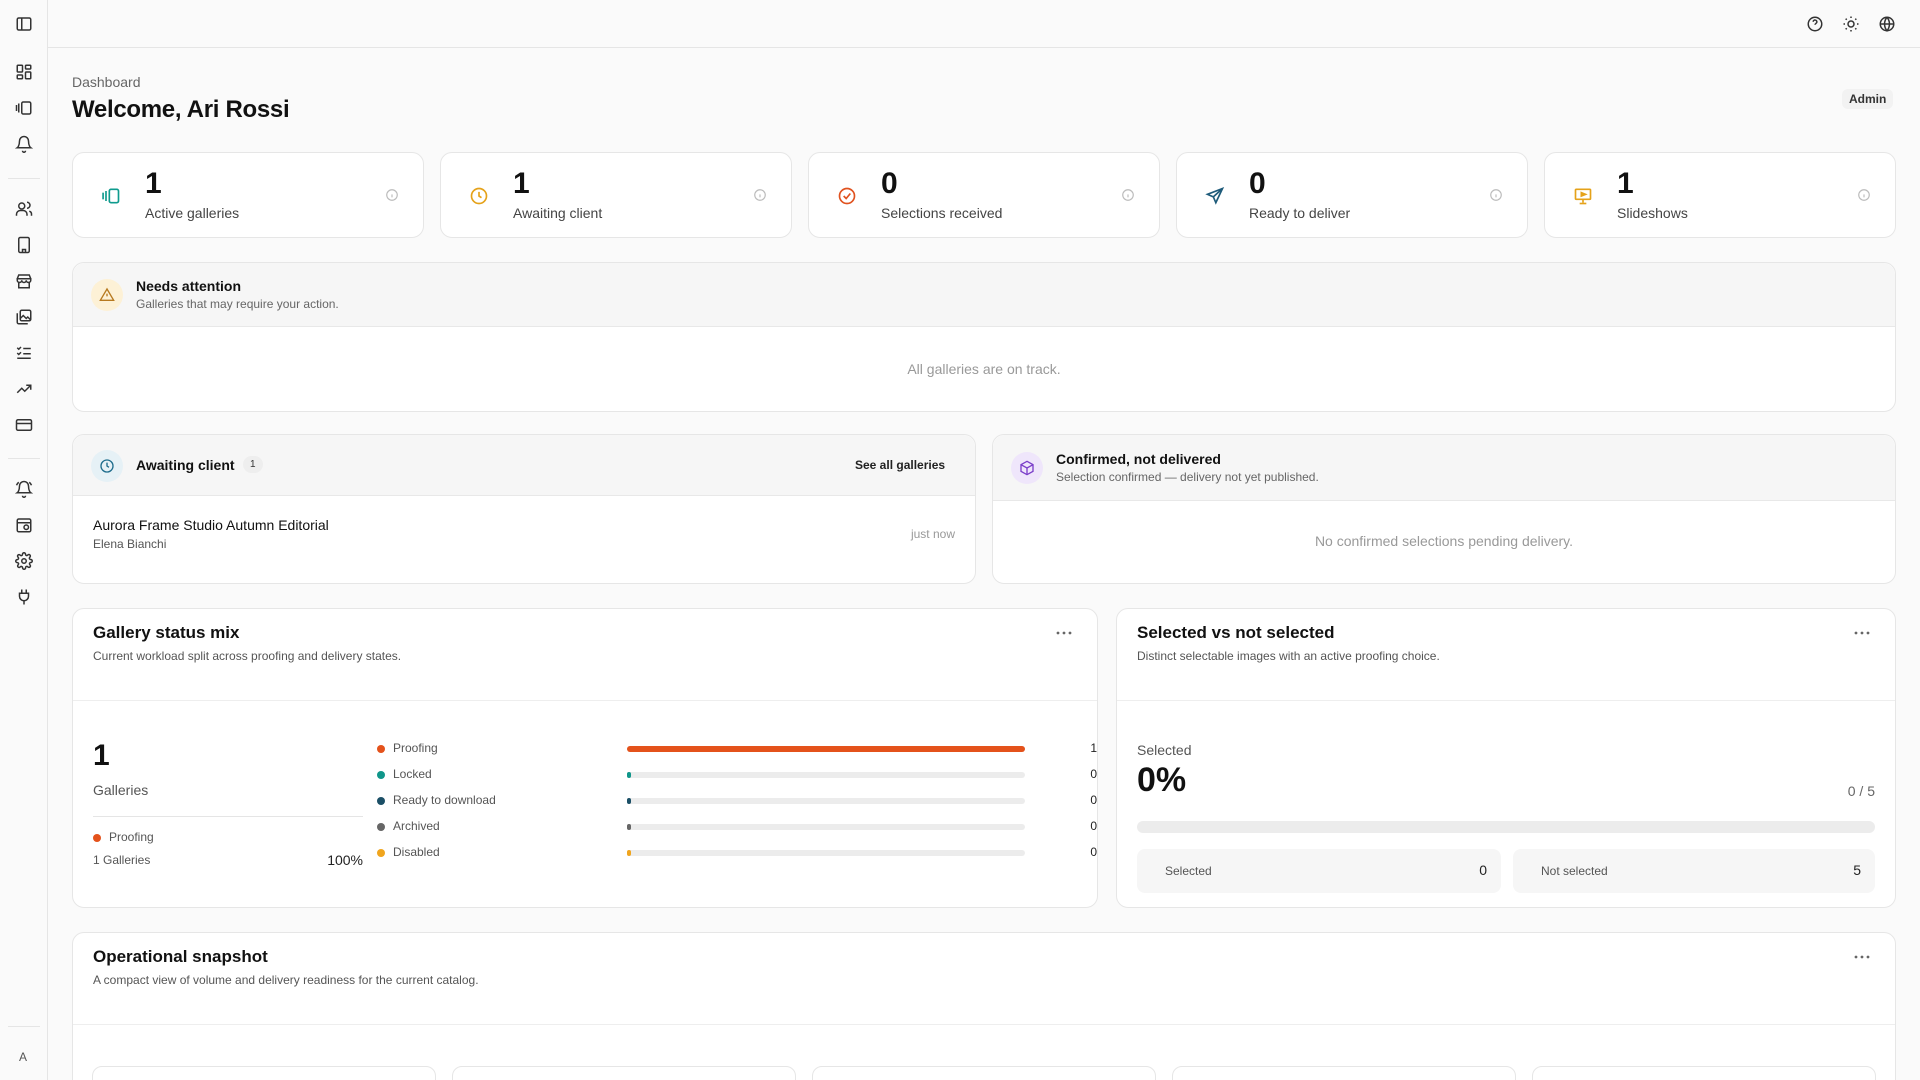 This screenshot has height=1080, width=1920. Describe the element at coordinates (24, 540) in the screenshot. I see `sidebar: A` at that location.